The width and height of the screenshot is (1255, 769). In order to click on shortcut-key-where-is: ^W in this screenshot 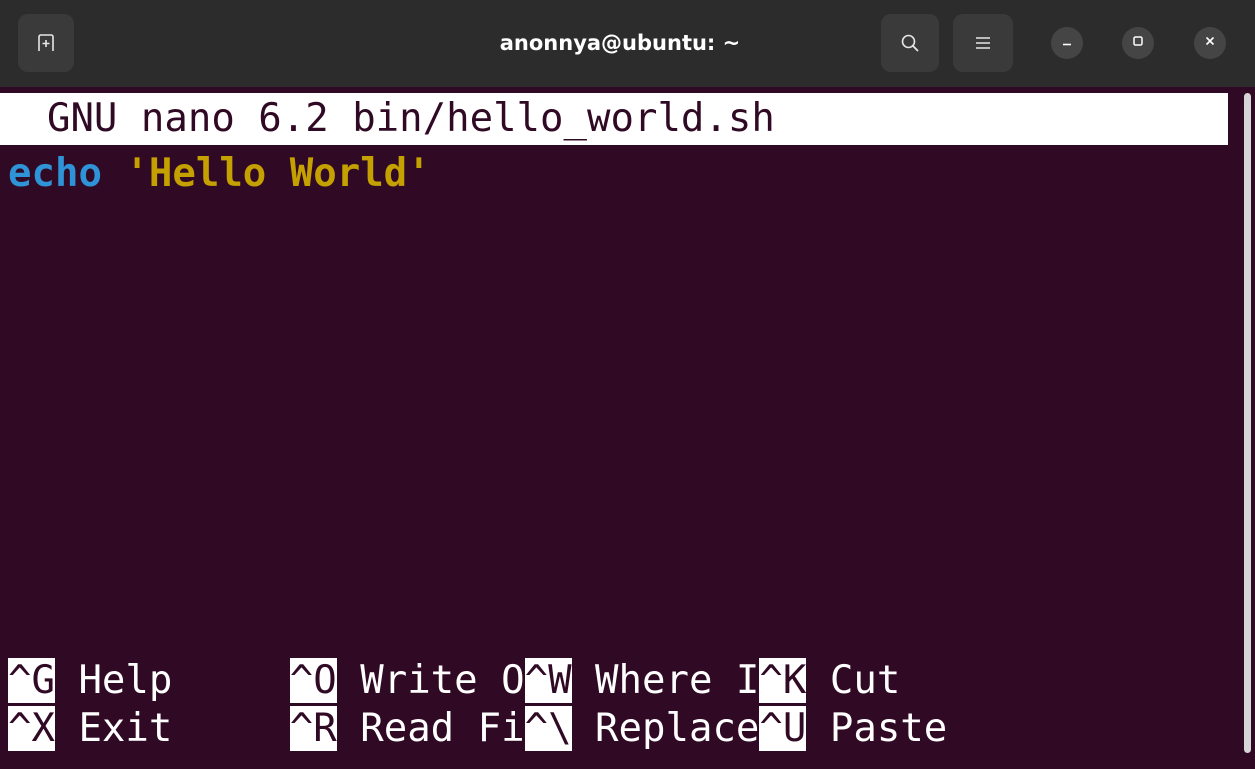, I will do `click(548, 680)`.